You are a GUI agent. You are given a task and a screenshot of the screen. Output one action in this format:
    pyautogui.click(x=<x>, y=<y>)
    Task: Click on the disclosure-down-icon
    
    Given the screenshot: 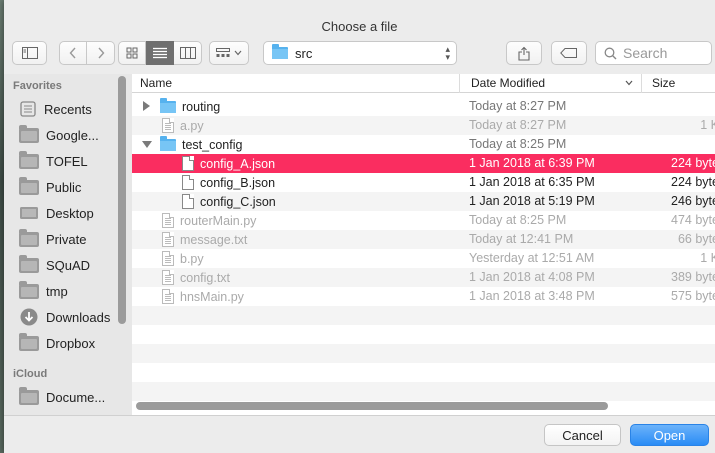 What is the action you would take?
    pyautogui.click(x=147, y=144)
    